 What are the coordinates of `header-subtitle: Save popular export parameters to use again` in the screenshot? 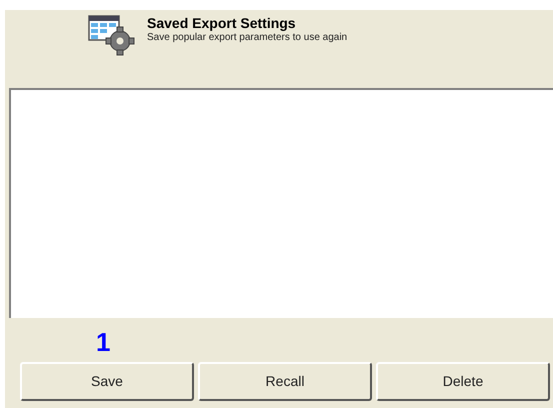 It's located at (247, 38).